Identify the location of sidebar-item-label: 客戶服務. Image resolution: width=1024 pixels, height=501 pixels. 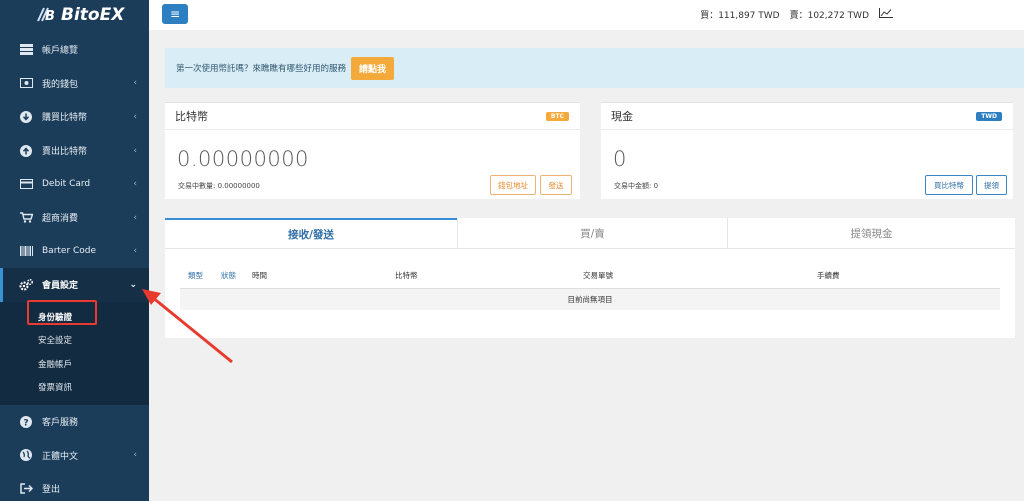
(60, 423).